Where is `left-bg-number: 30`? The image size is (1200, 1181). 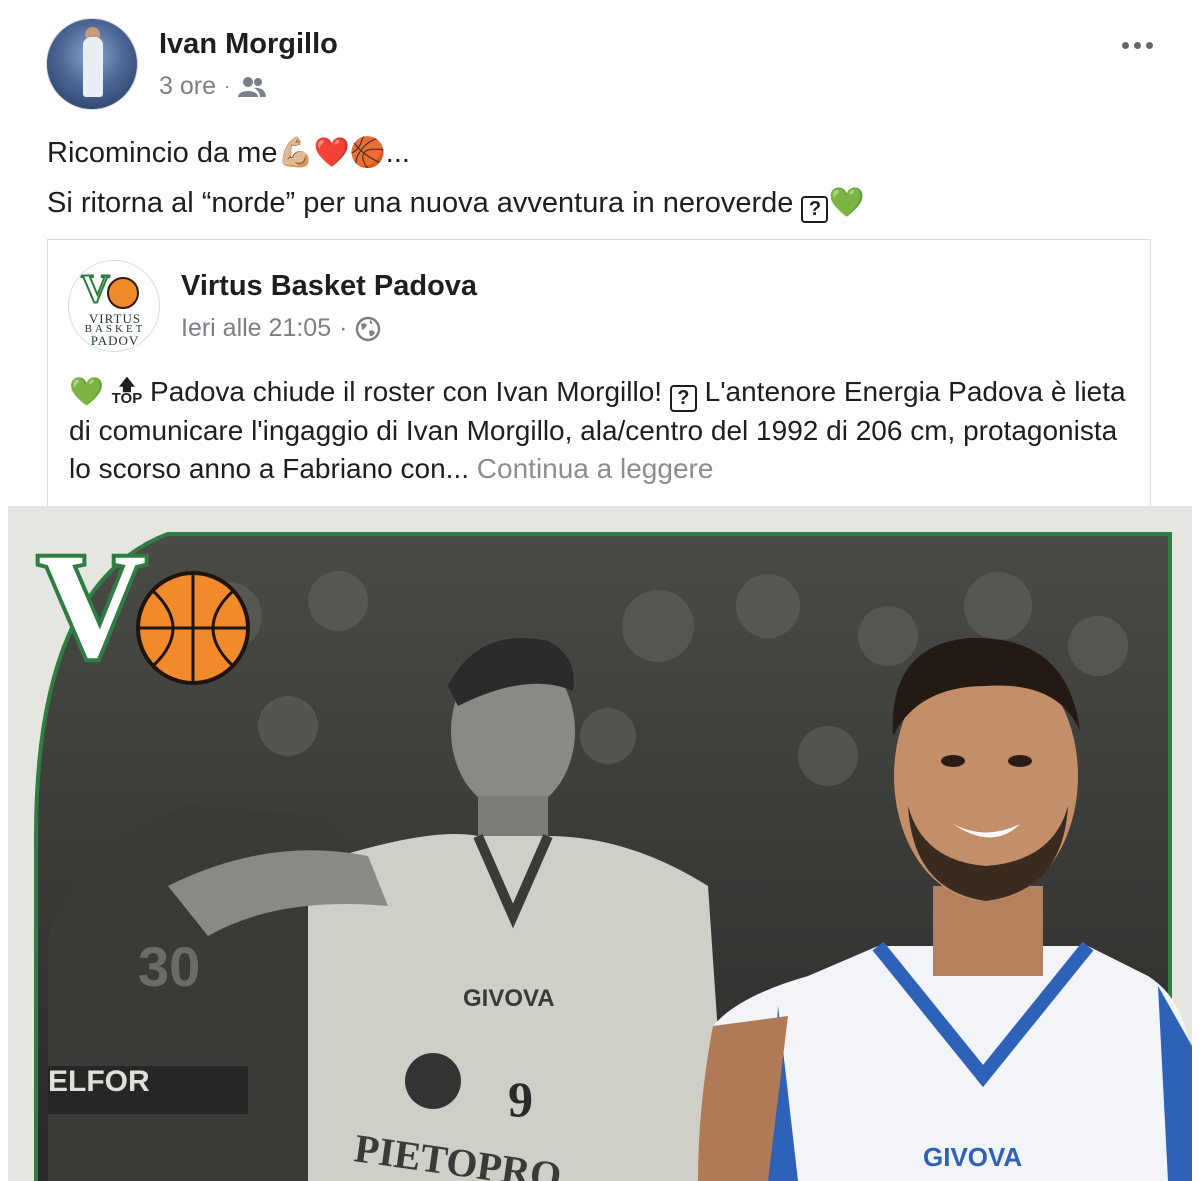
left-bg-number: 30 is located at coordinates (169, 966).